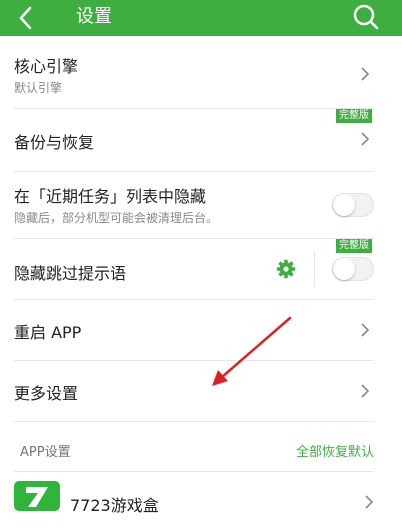  I want to click on setting-row-hide-recent-tasks: 在「近期任务」列表中隐藏 隐藏后，部分机型可能会被清理后台。, so click(194, 205).